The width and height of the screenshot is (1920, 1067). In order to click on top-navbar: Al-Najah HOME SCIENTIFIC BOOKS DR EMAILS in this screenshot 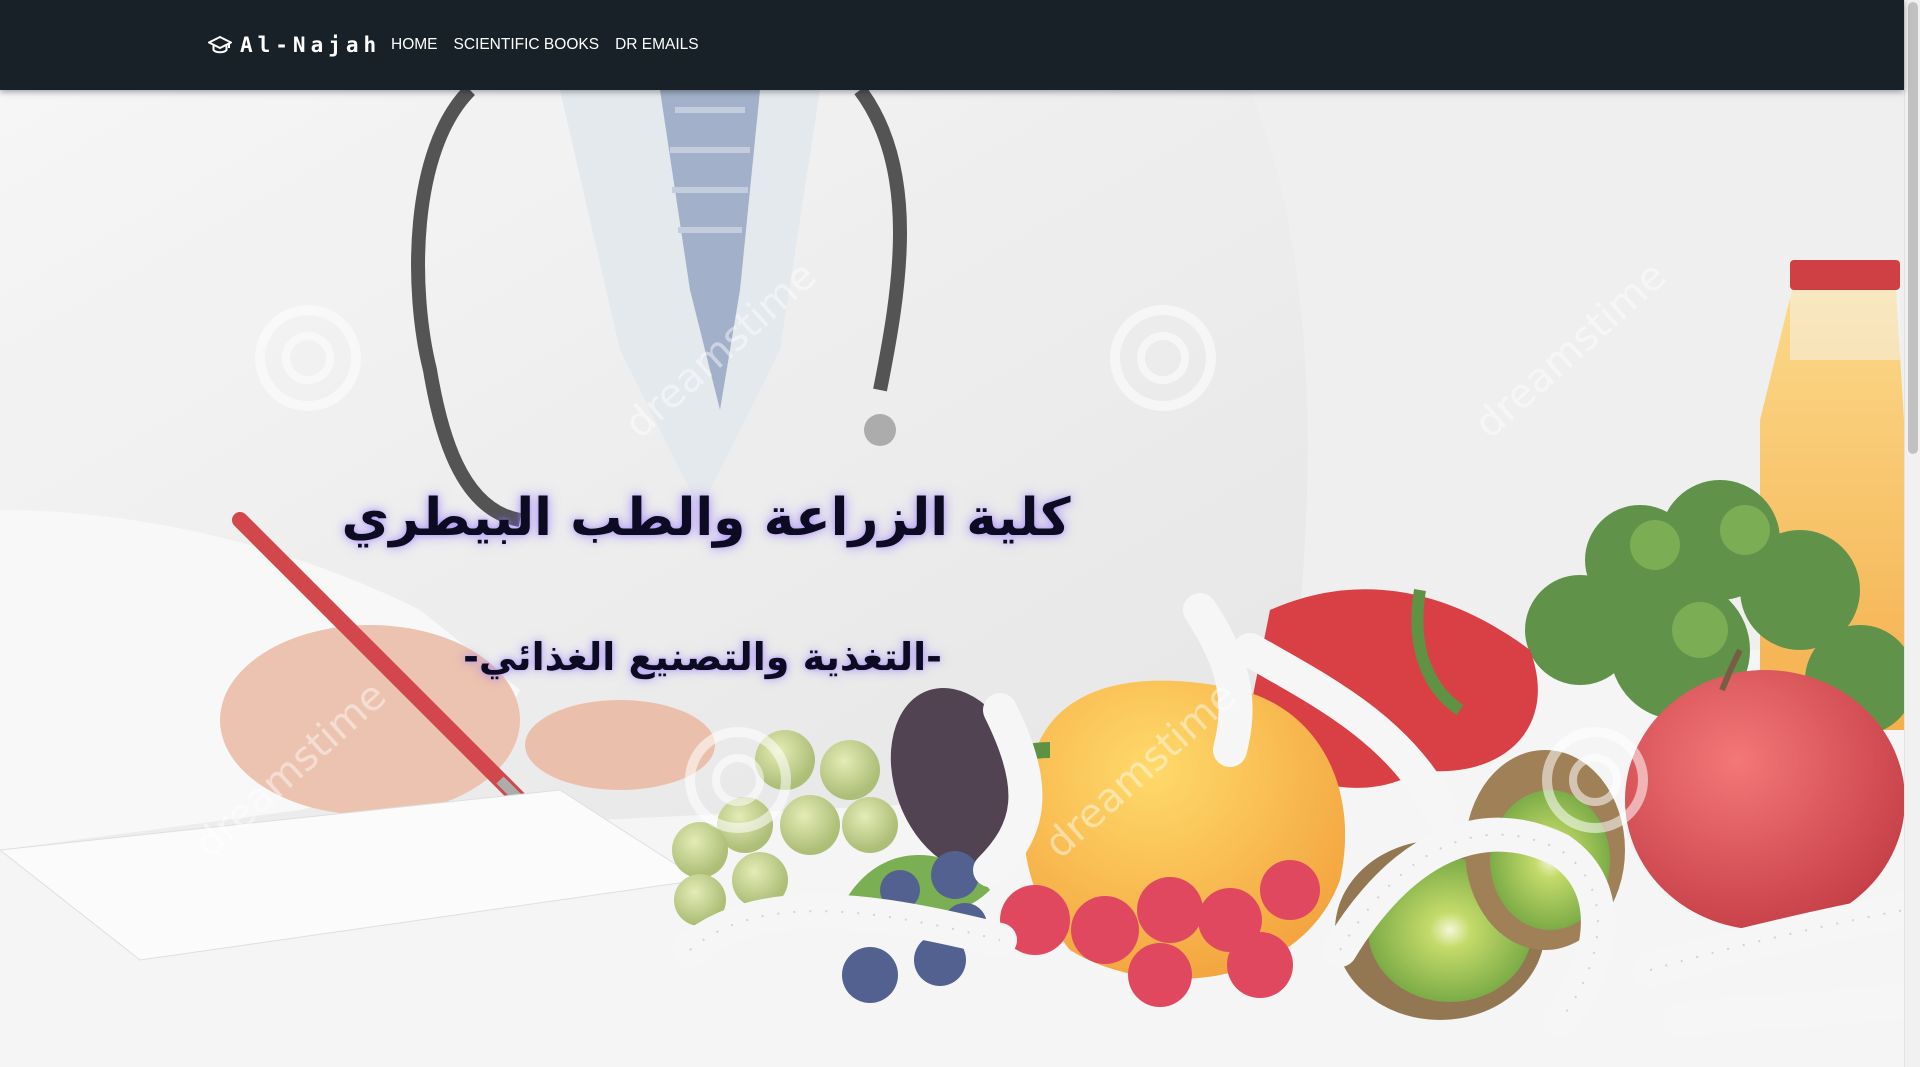, I will do `click(952, 45)`.